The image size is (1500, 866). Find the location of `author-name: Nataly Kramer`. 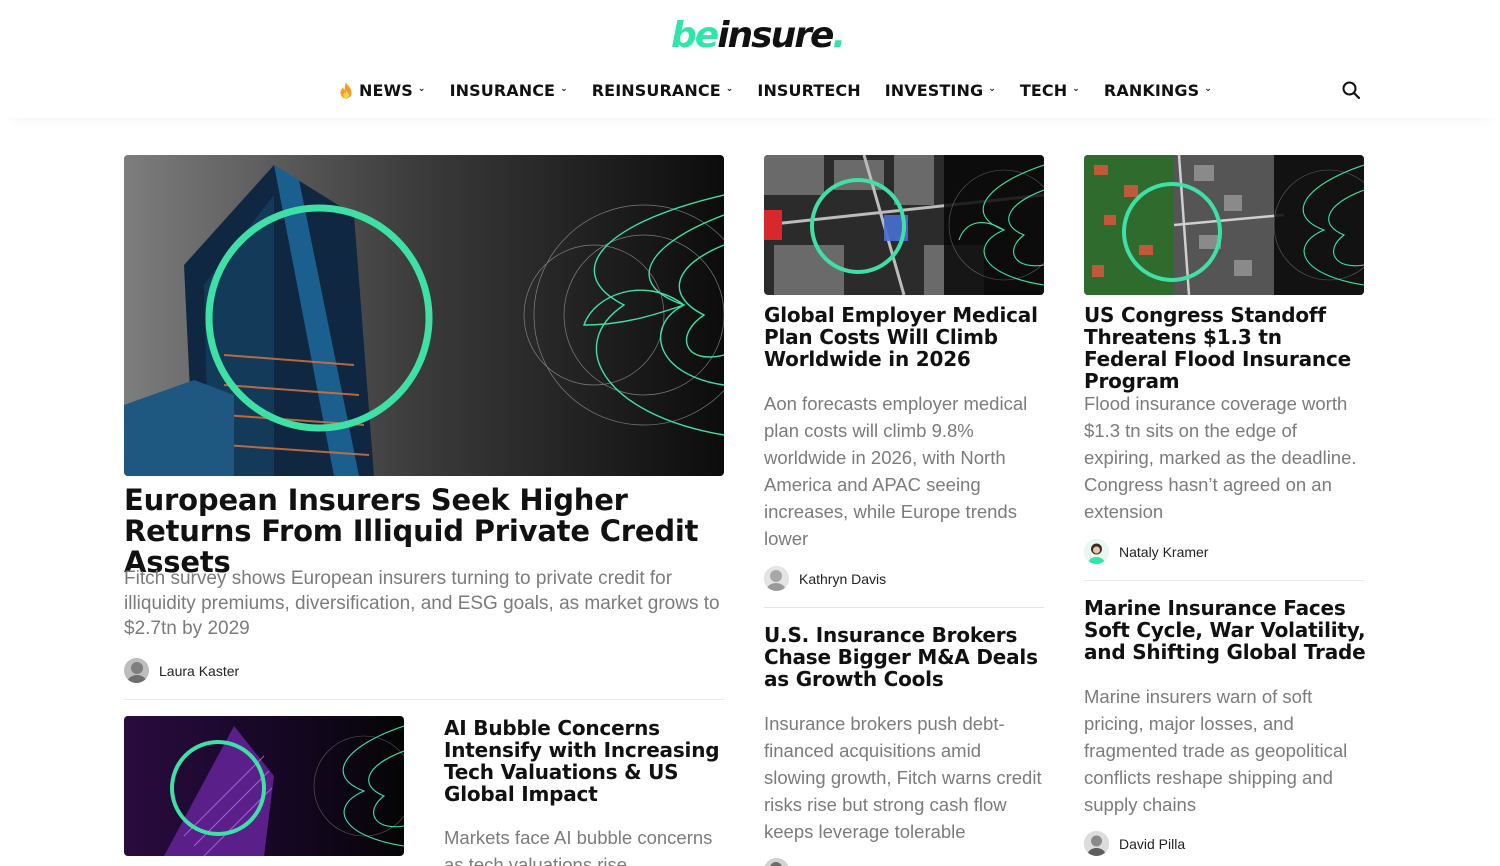

author-name: Nataly Kramer is located at coordinates (1164, 551).